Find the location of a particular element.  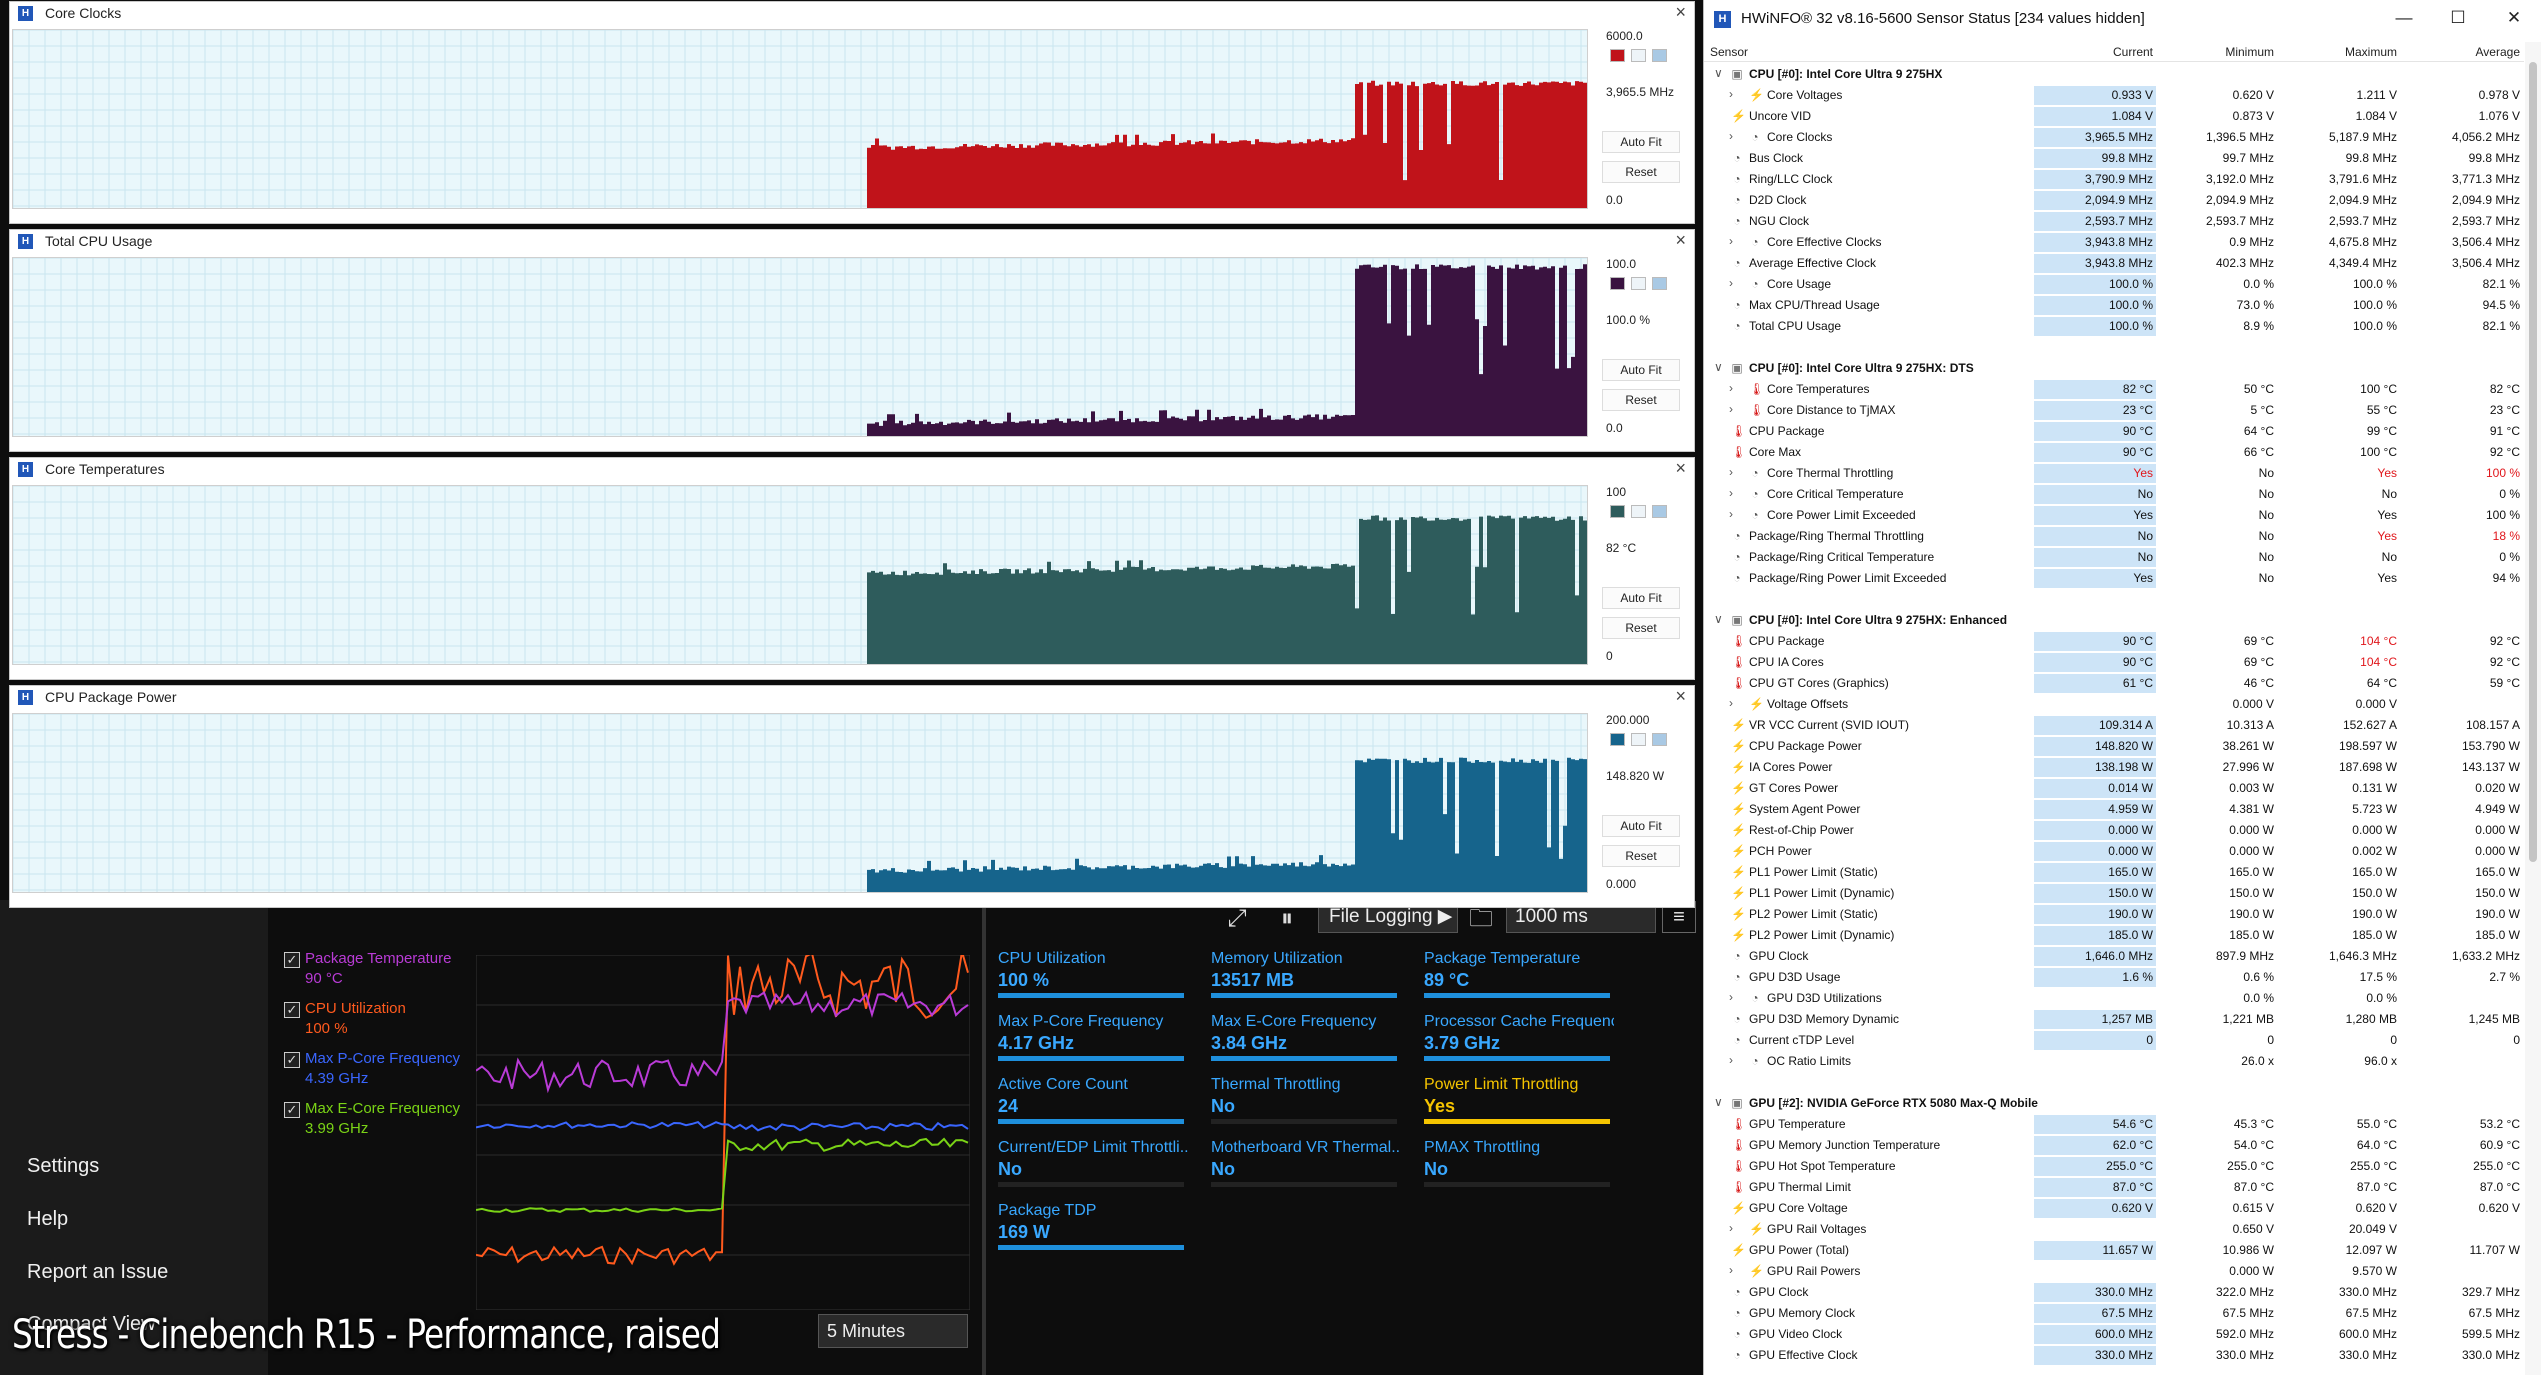

col-average: Average is located at coordinates (2460, 52).